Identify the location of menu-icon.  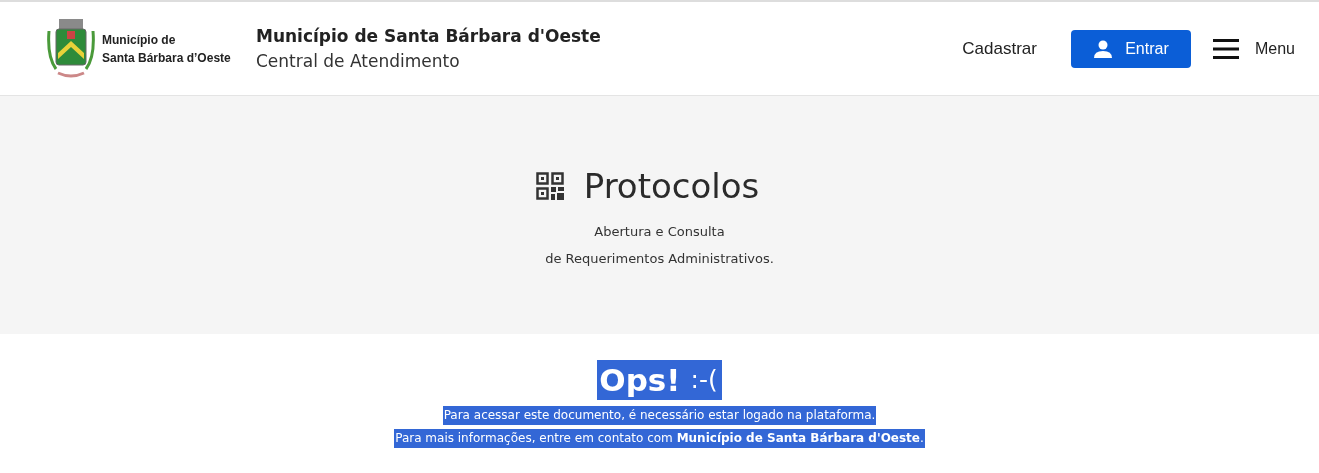
(1225, 48).